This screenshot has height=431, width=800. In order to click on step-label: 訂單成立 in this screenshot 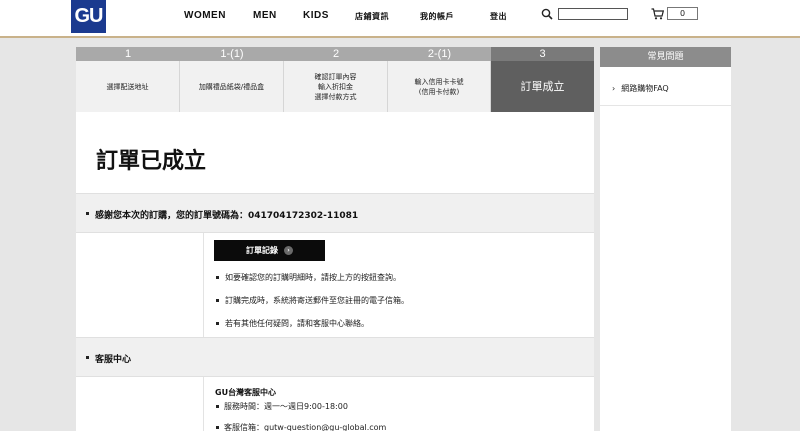, I will do `click(542, 86)`.